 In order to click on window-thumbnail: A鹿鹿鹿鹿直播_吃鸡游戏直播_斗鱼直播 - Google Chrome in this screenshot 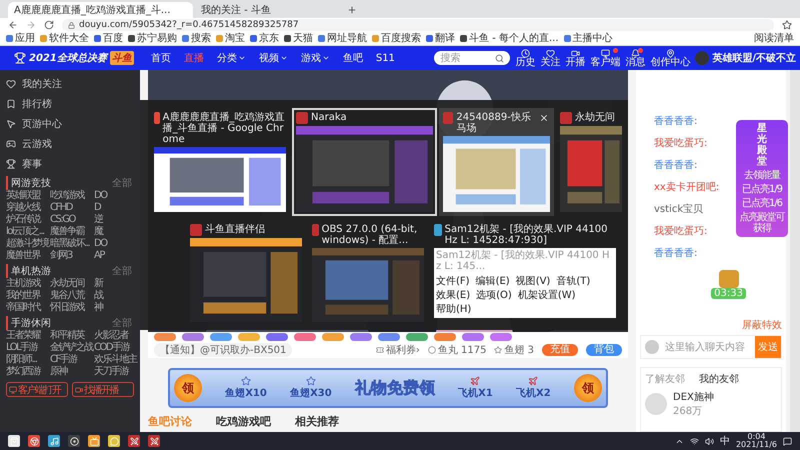, I will do `click(220, 162)`.